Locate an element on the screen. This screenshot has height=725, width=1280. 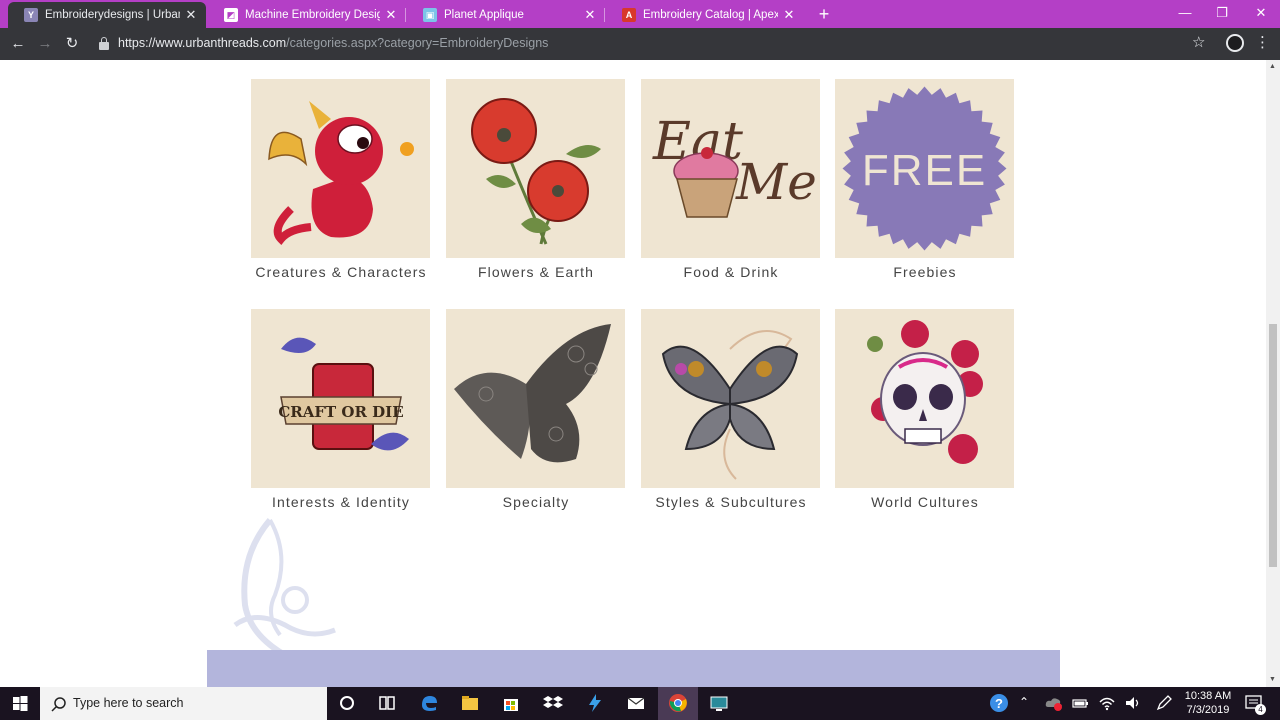
menu-kebab-icon: ⋮ is located at coordinates (1262, 42).